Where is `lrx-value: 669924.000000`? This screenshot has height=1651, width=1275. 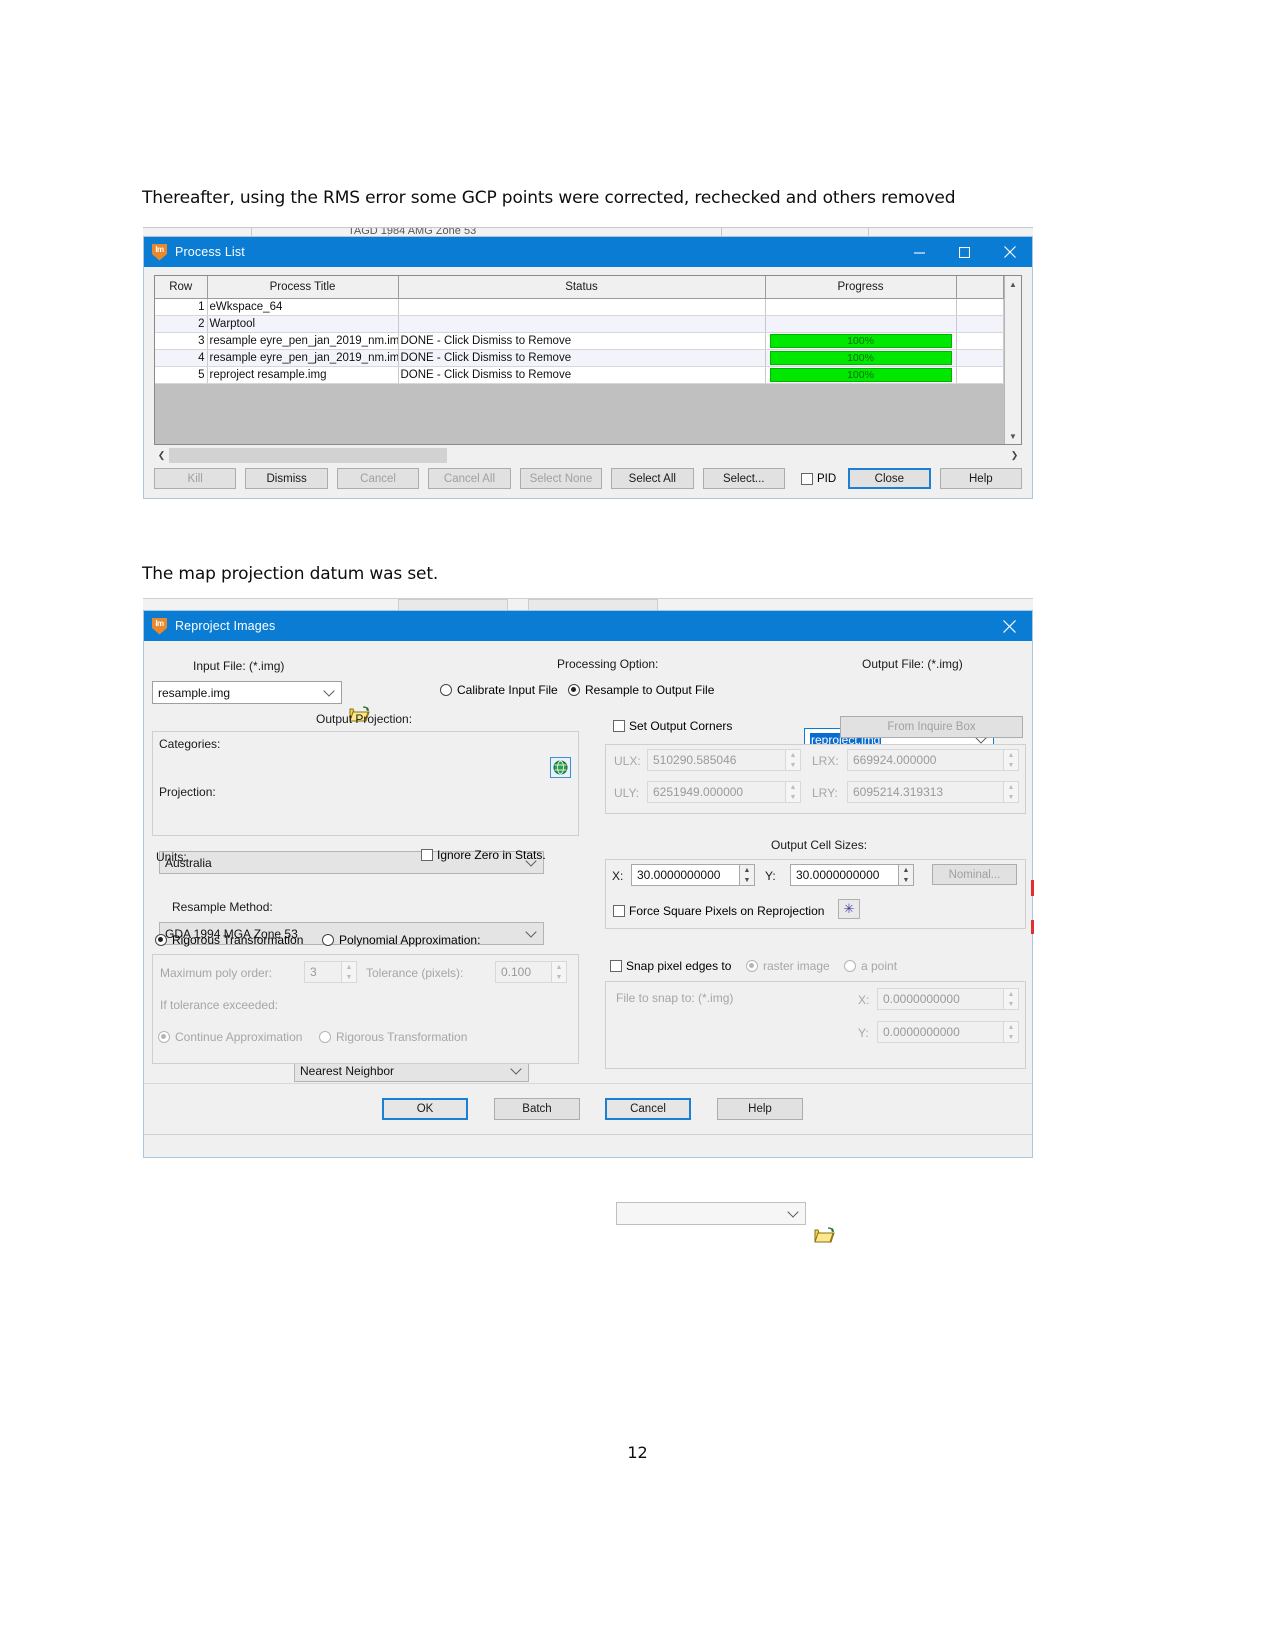
lrx-value: 669924.000000 is located at coordinates (925, 760).